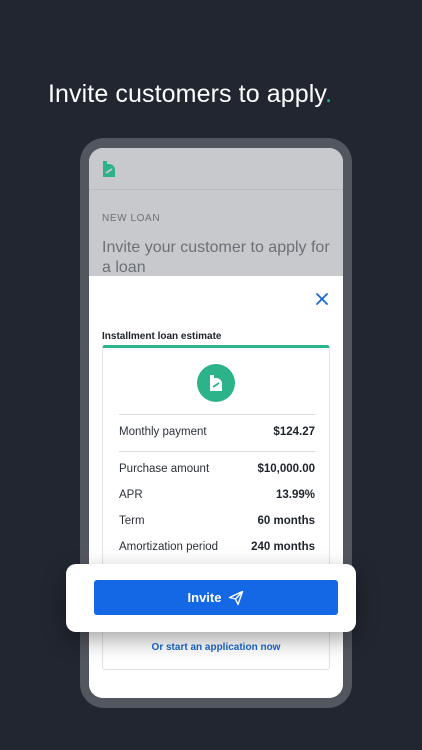  I want to click on row-value: 240 months, so click(283, 547).